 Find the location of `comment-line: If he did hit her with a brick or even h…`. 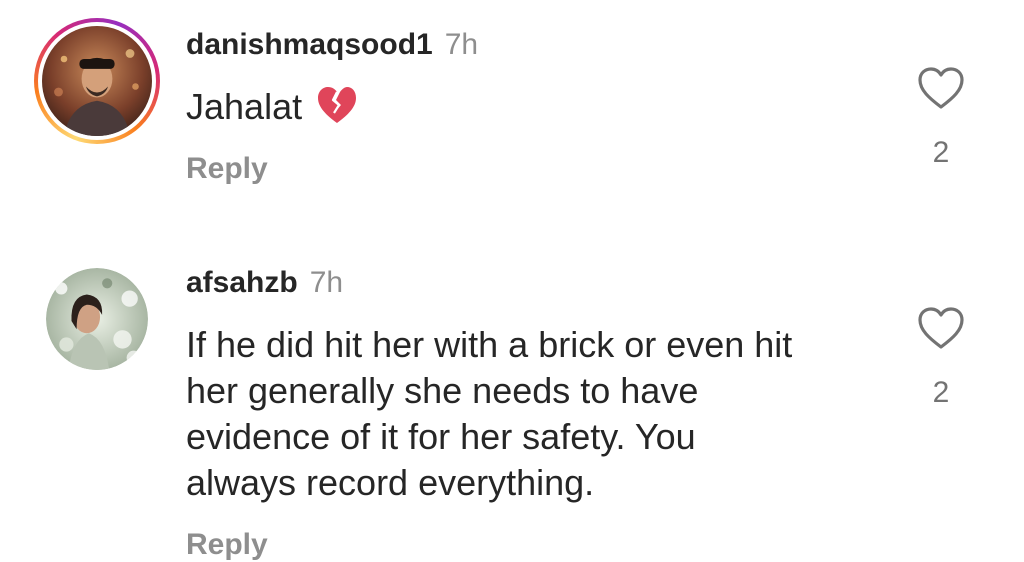

comment-line: If he did hit her with a brick or even h… is located at coordinates (489, 344).